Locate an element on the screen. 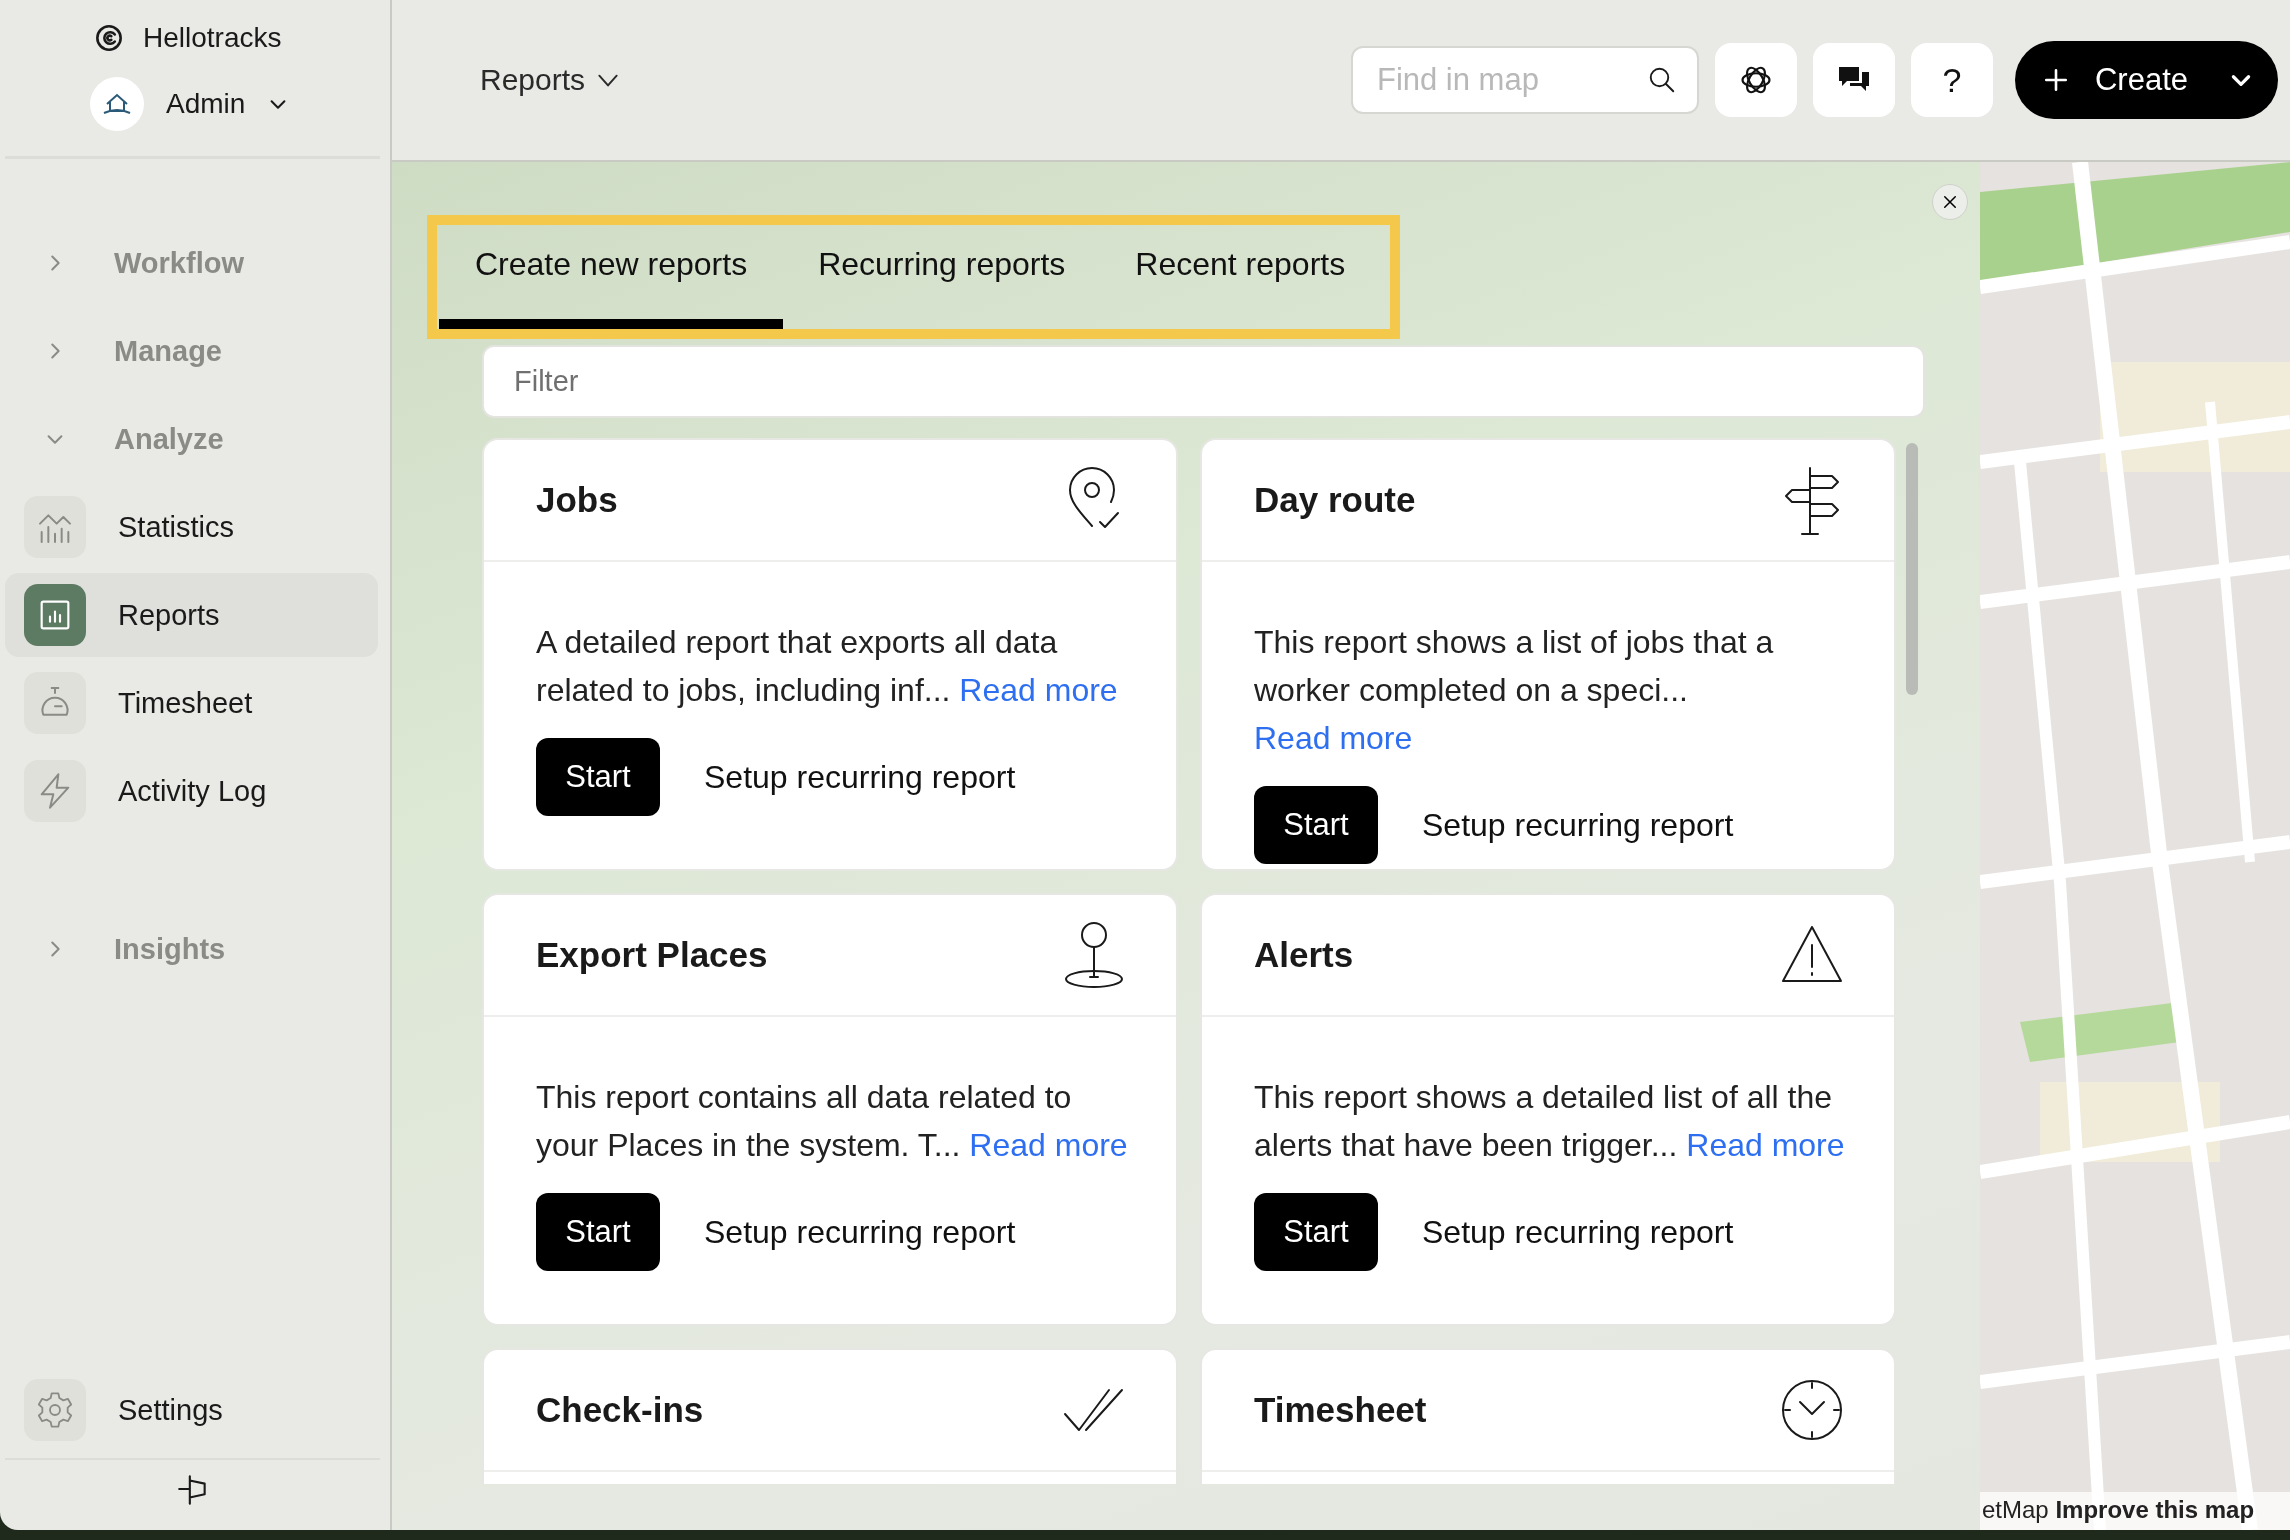  create-button: Create is located at coordinates (2146, 80).